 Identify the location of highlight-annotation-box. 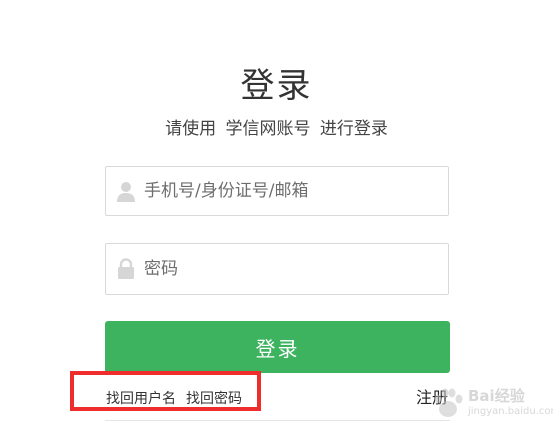
(165, 391).